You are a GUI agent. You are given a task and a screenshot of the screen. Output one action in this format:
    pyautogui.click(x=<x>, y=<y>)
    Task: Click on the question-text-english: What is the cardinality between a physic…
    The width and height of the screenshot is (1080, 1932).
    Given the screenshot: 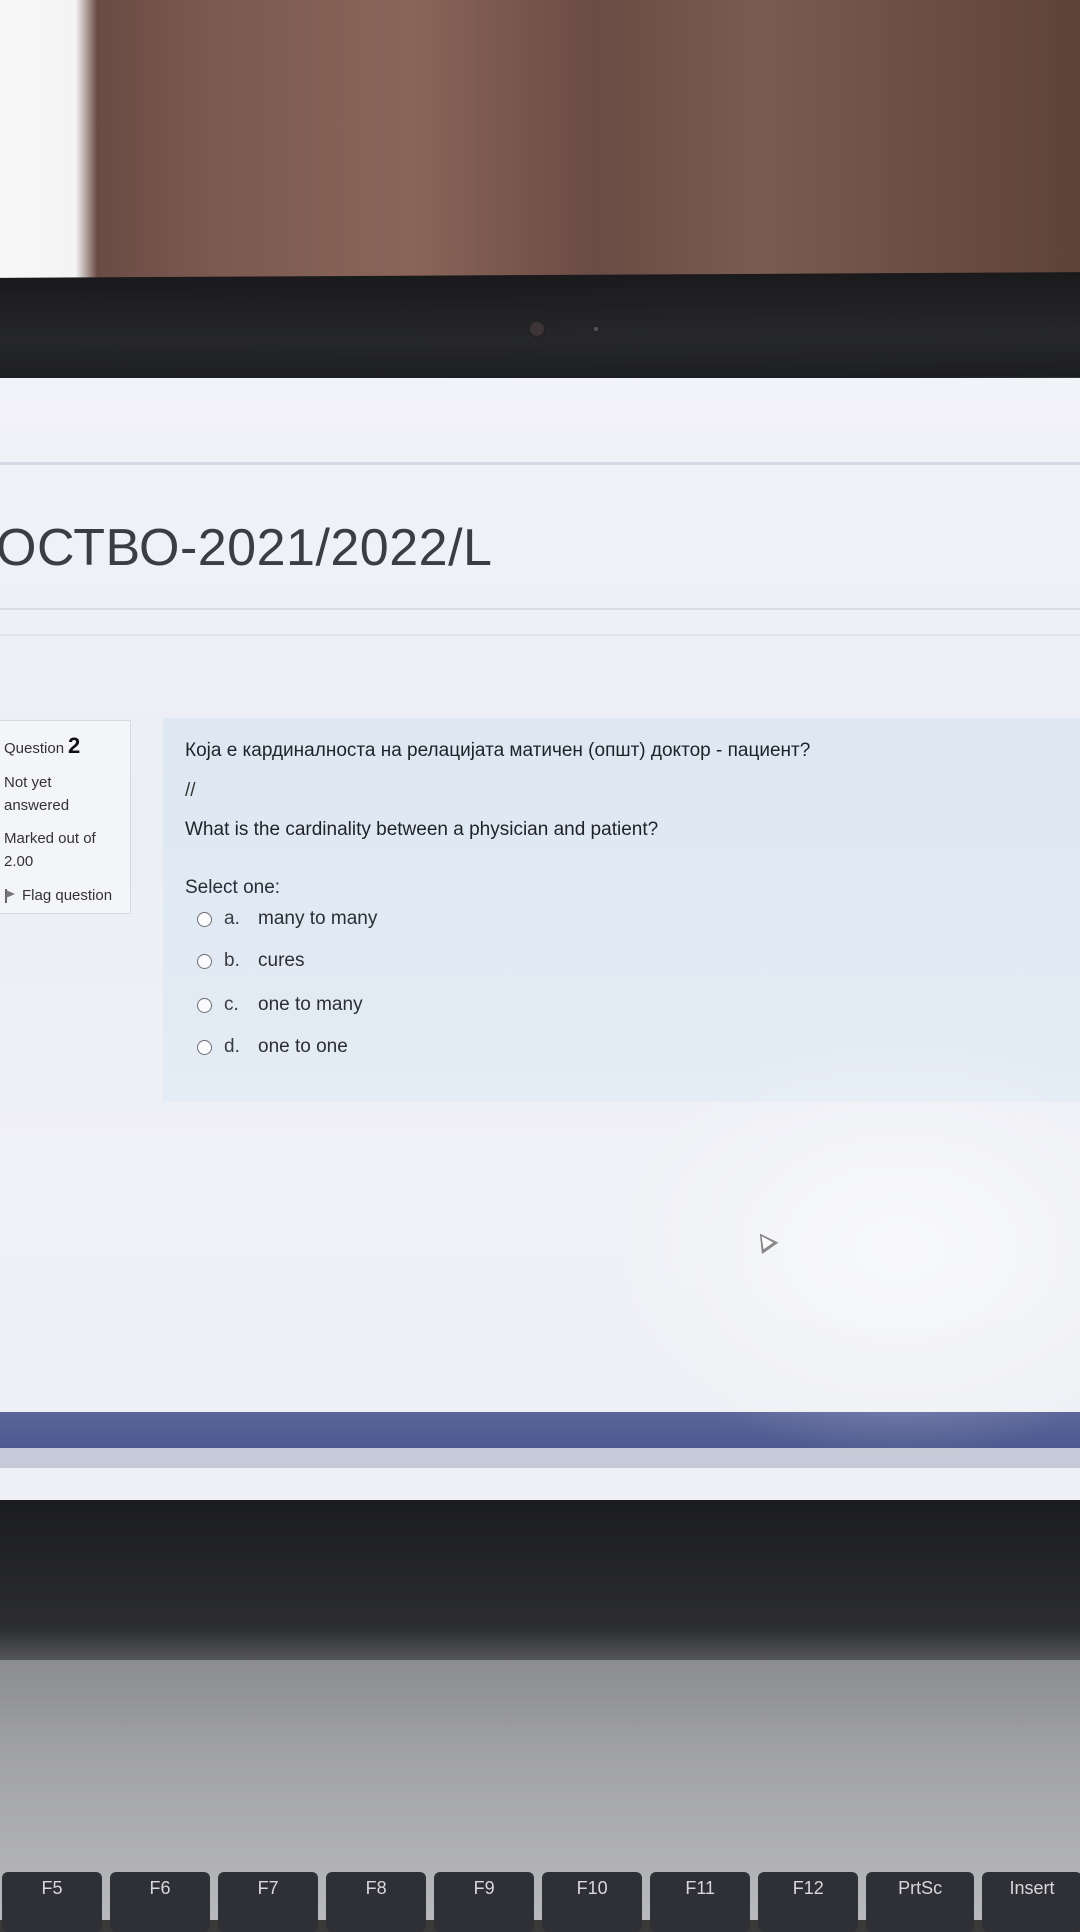 What is the action you would take?
    pyautogui.click(x=422, y=829)
    